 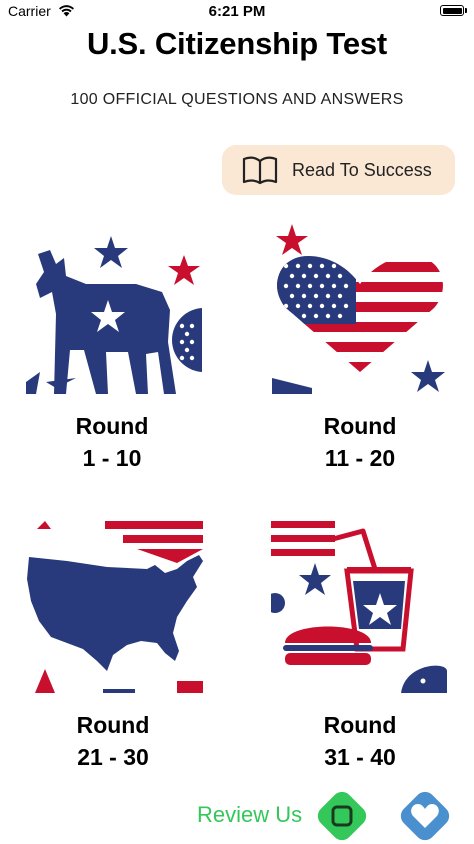 I want to click on status-time: 6:21 PM, so click(x=237, y=11).